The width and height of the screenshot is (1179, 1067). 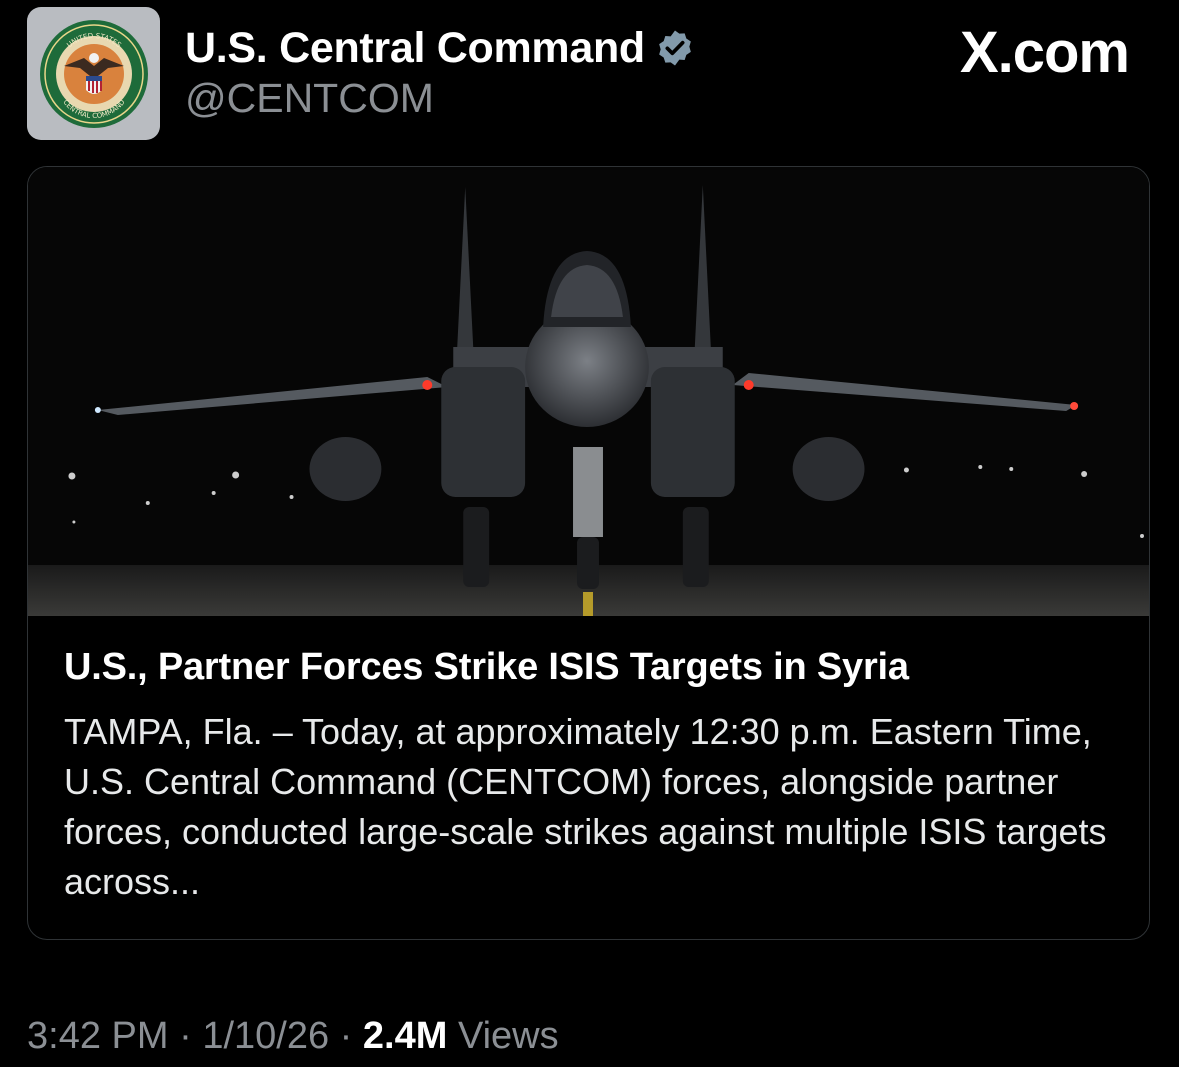 What do you see at coordinates (265, 1036) in the screenshot?
I see `post-date: 1/10/26` at bounding box center [265, 1036].